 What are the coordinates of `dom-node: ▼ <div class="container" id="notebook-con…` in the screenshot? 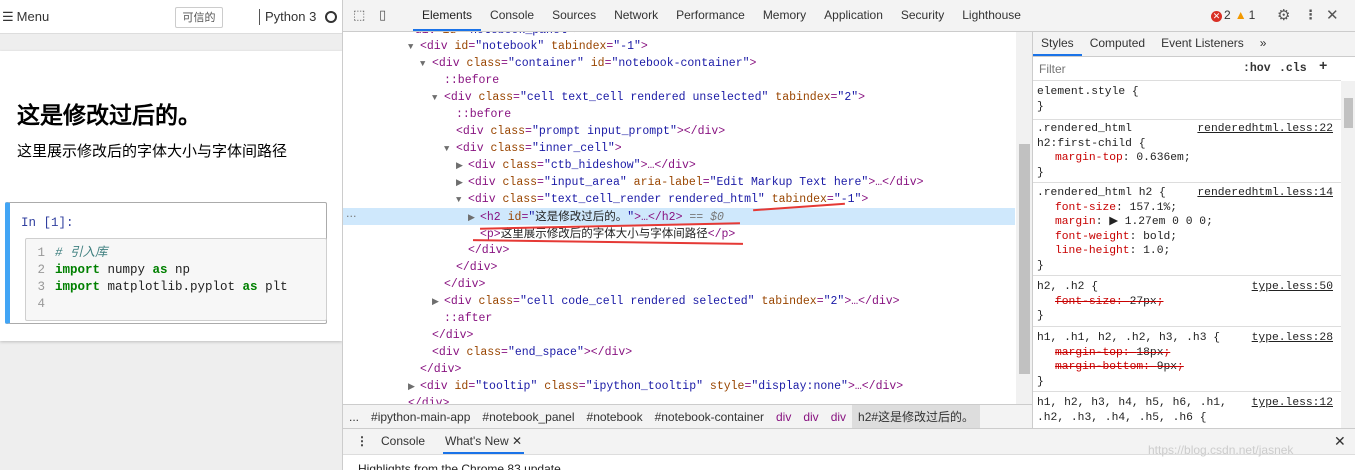 It's located at (588, 63).